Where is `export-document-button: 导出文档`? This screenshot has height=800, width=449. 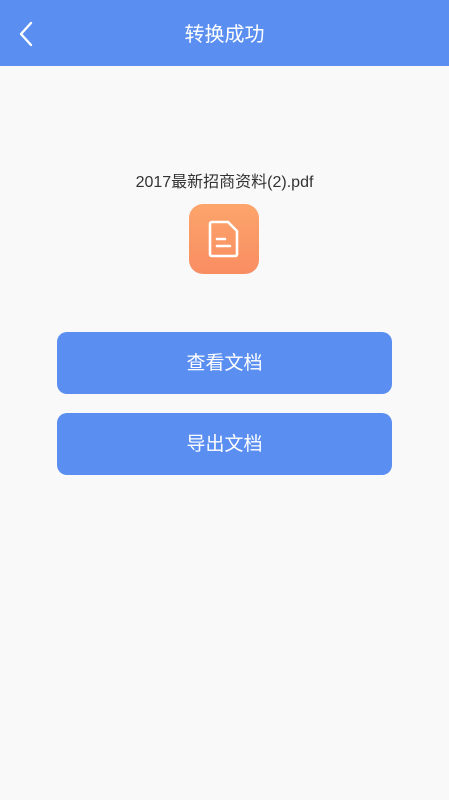
export-document-button: 导出文档 is located at coordinates (224, 444).